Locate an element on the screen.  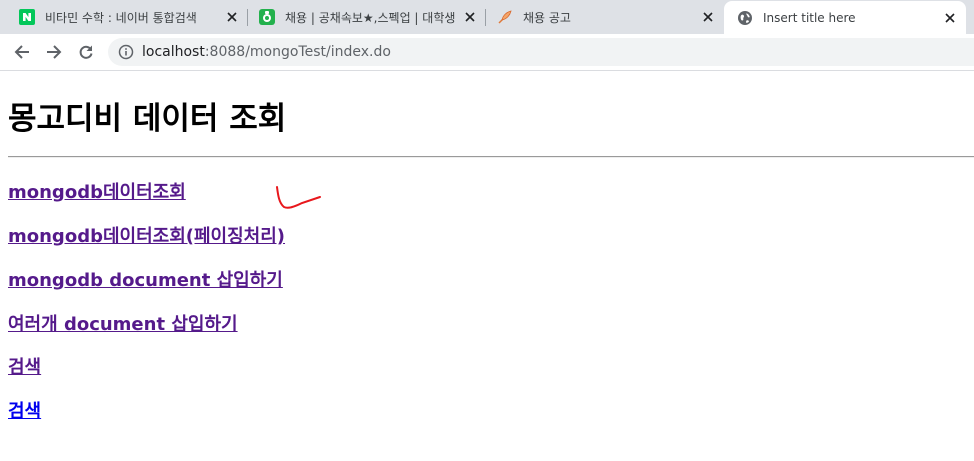
back-arrow-icon is located at coordinates (21, 52).